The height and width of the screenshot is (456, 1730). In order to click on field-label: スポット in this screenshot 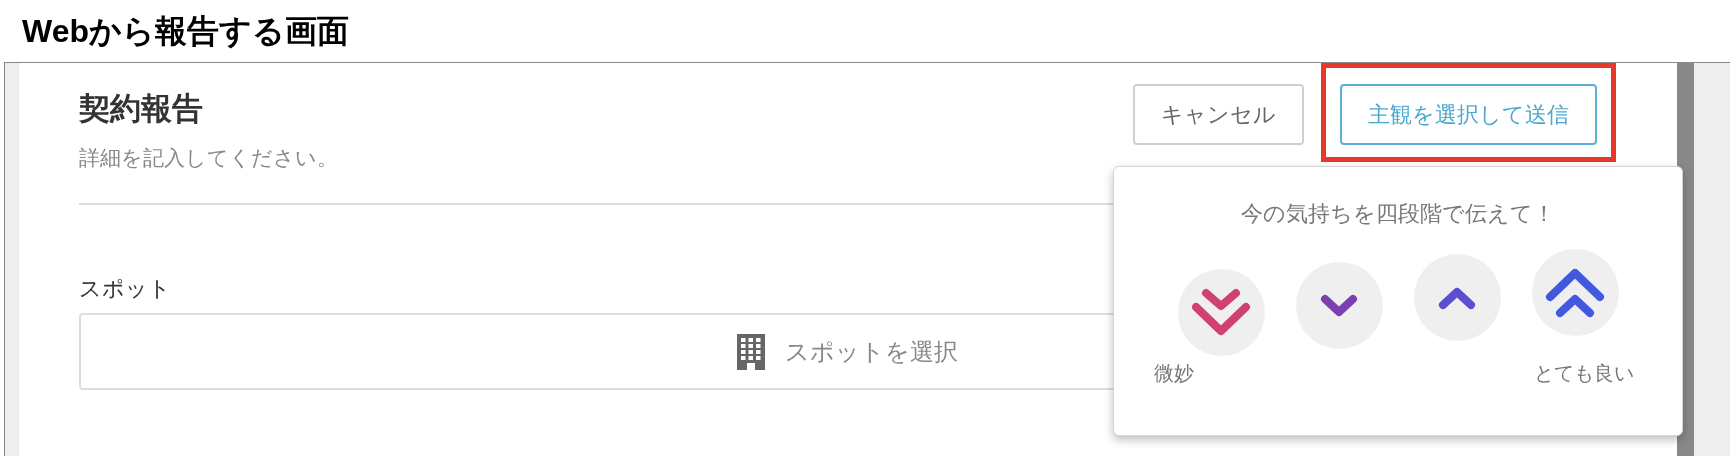, I will do `click(125, 289)`.